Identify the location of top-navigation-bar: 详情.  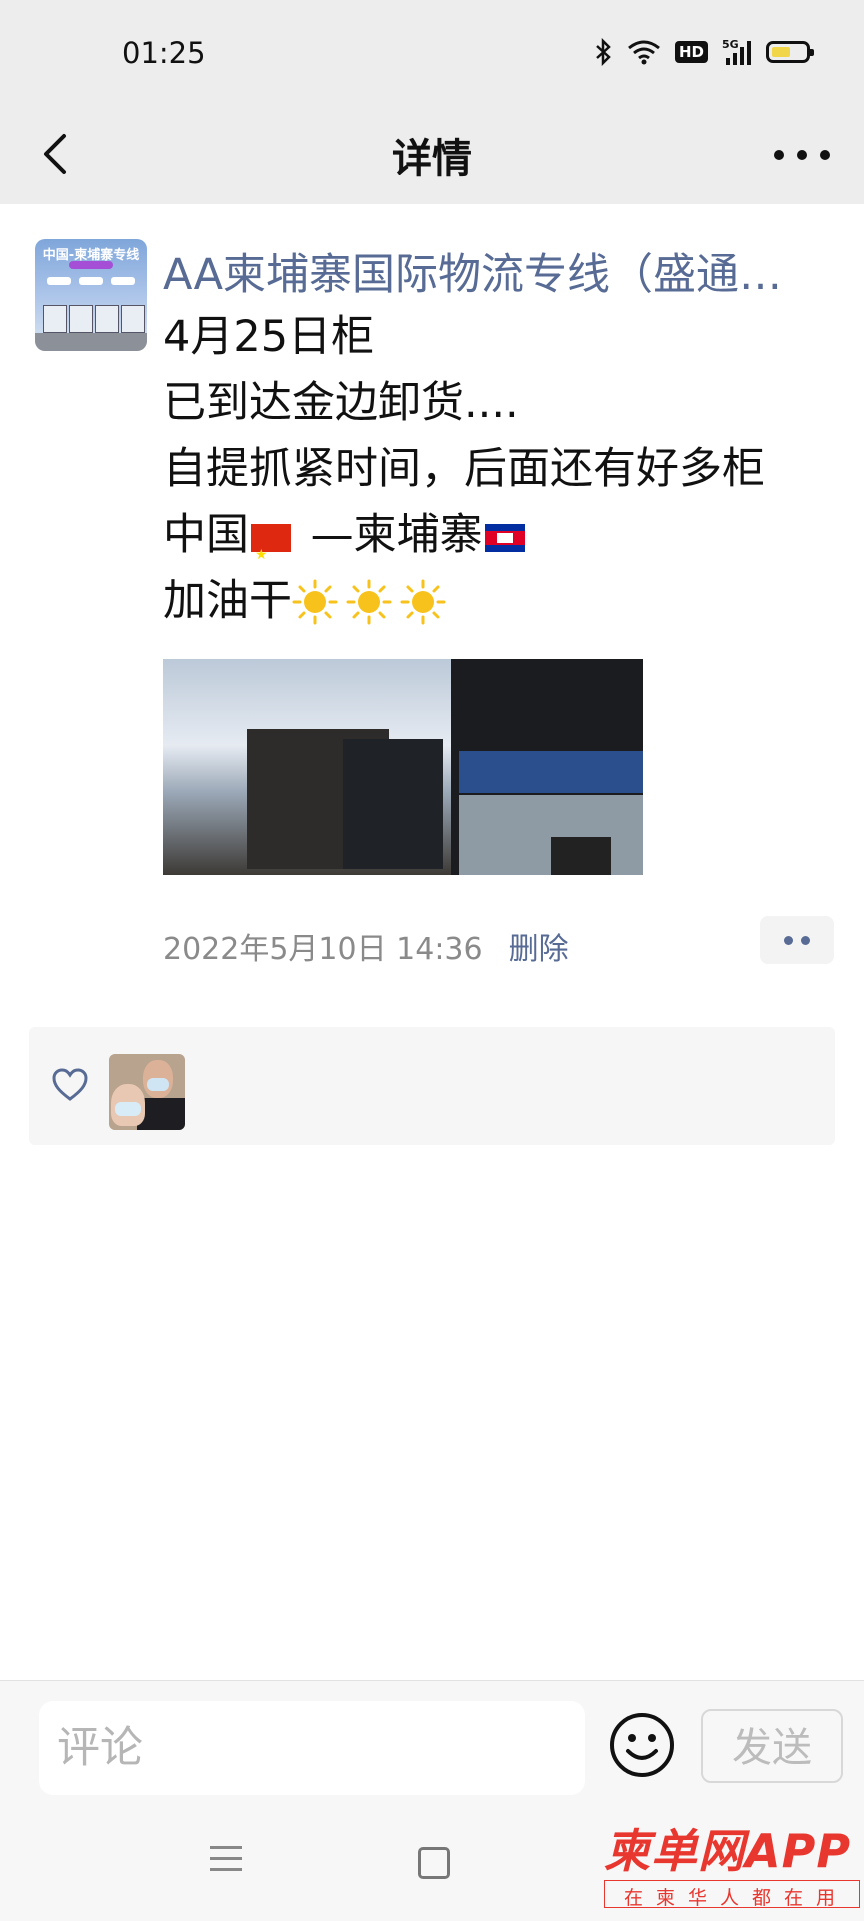
(432, 157).